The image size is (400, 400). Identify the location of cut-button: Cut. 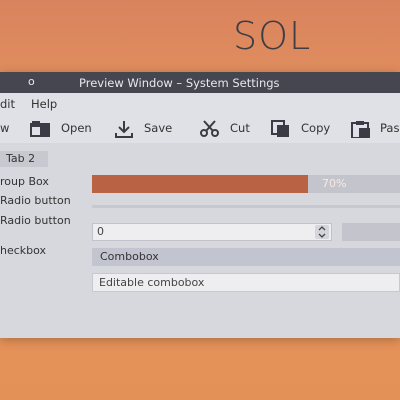
(226, 129).